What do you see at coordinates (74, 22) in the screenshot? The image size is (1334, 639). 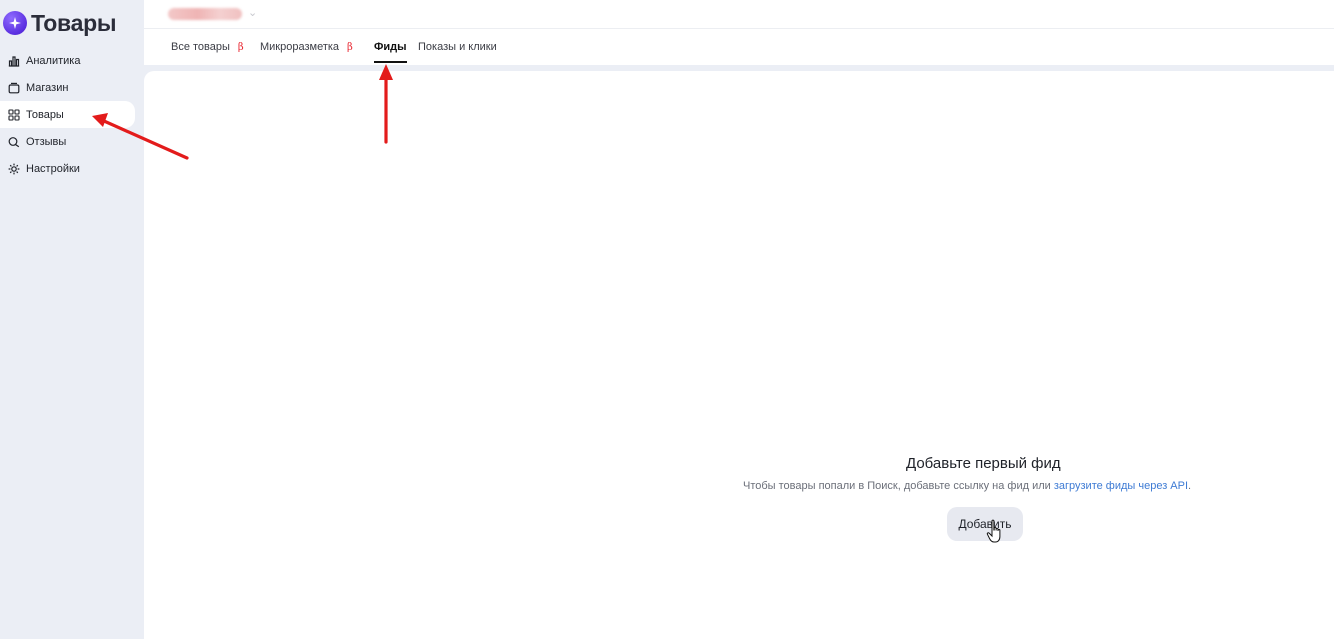 I see `app-title: Товары` at bounding box center [74, 22].